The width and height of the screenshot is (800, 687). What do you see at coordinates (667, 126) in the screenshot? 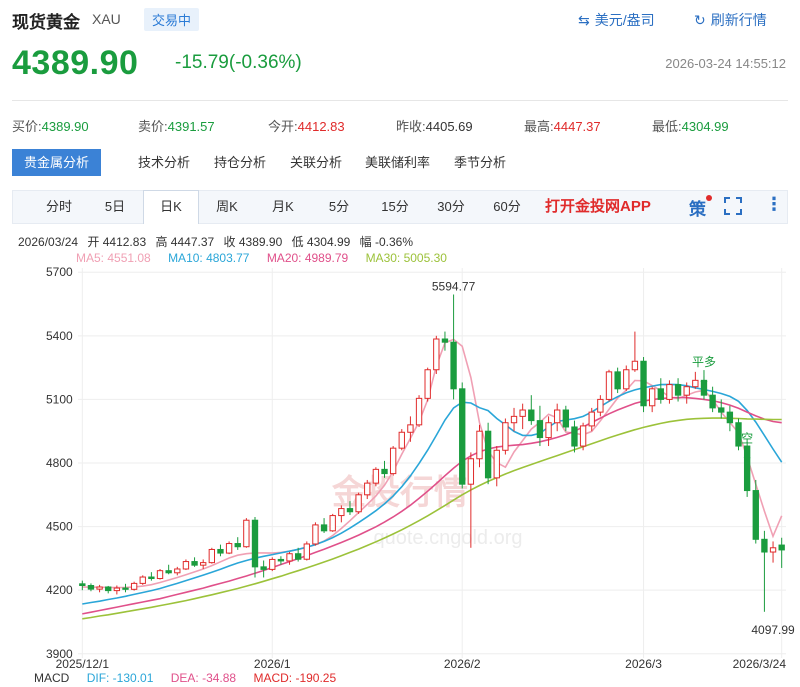
I see `field-label: 最低:` at bounding box center [667, 126].